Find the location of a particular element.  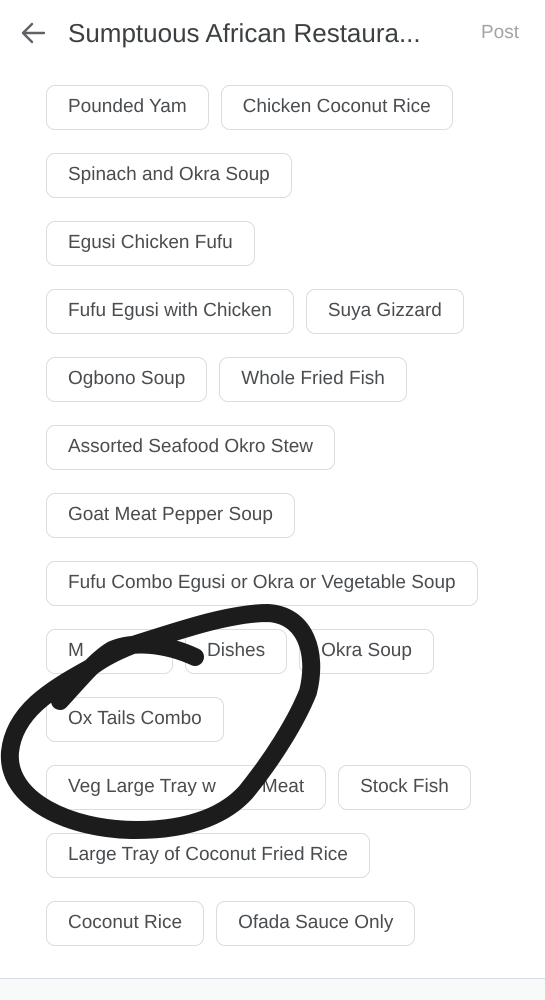

menu-item-chip: Egusi Chicken Fufu is located at coordinates (150, 243).